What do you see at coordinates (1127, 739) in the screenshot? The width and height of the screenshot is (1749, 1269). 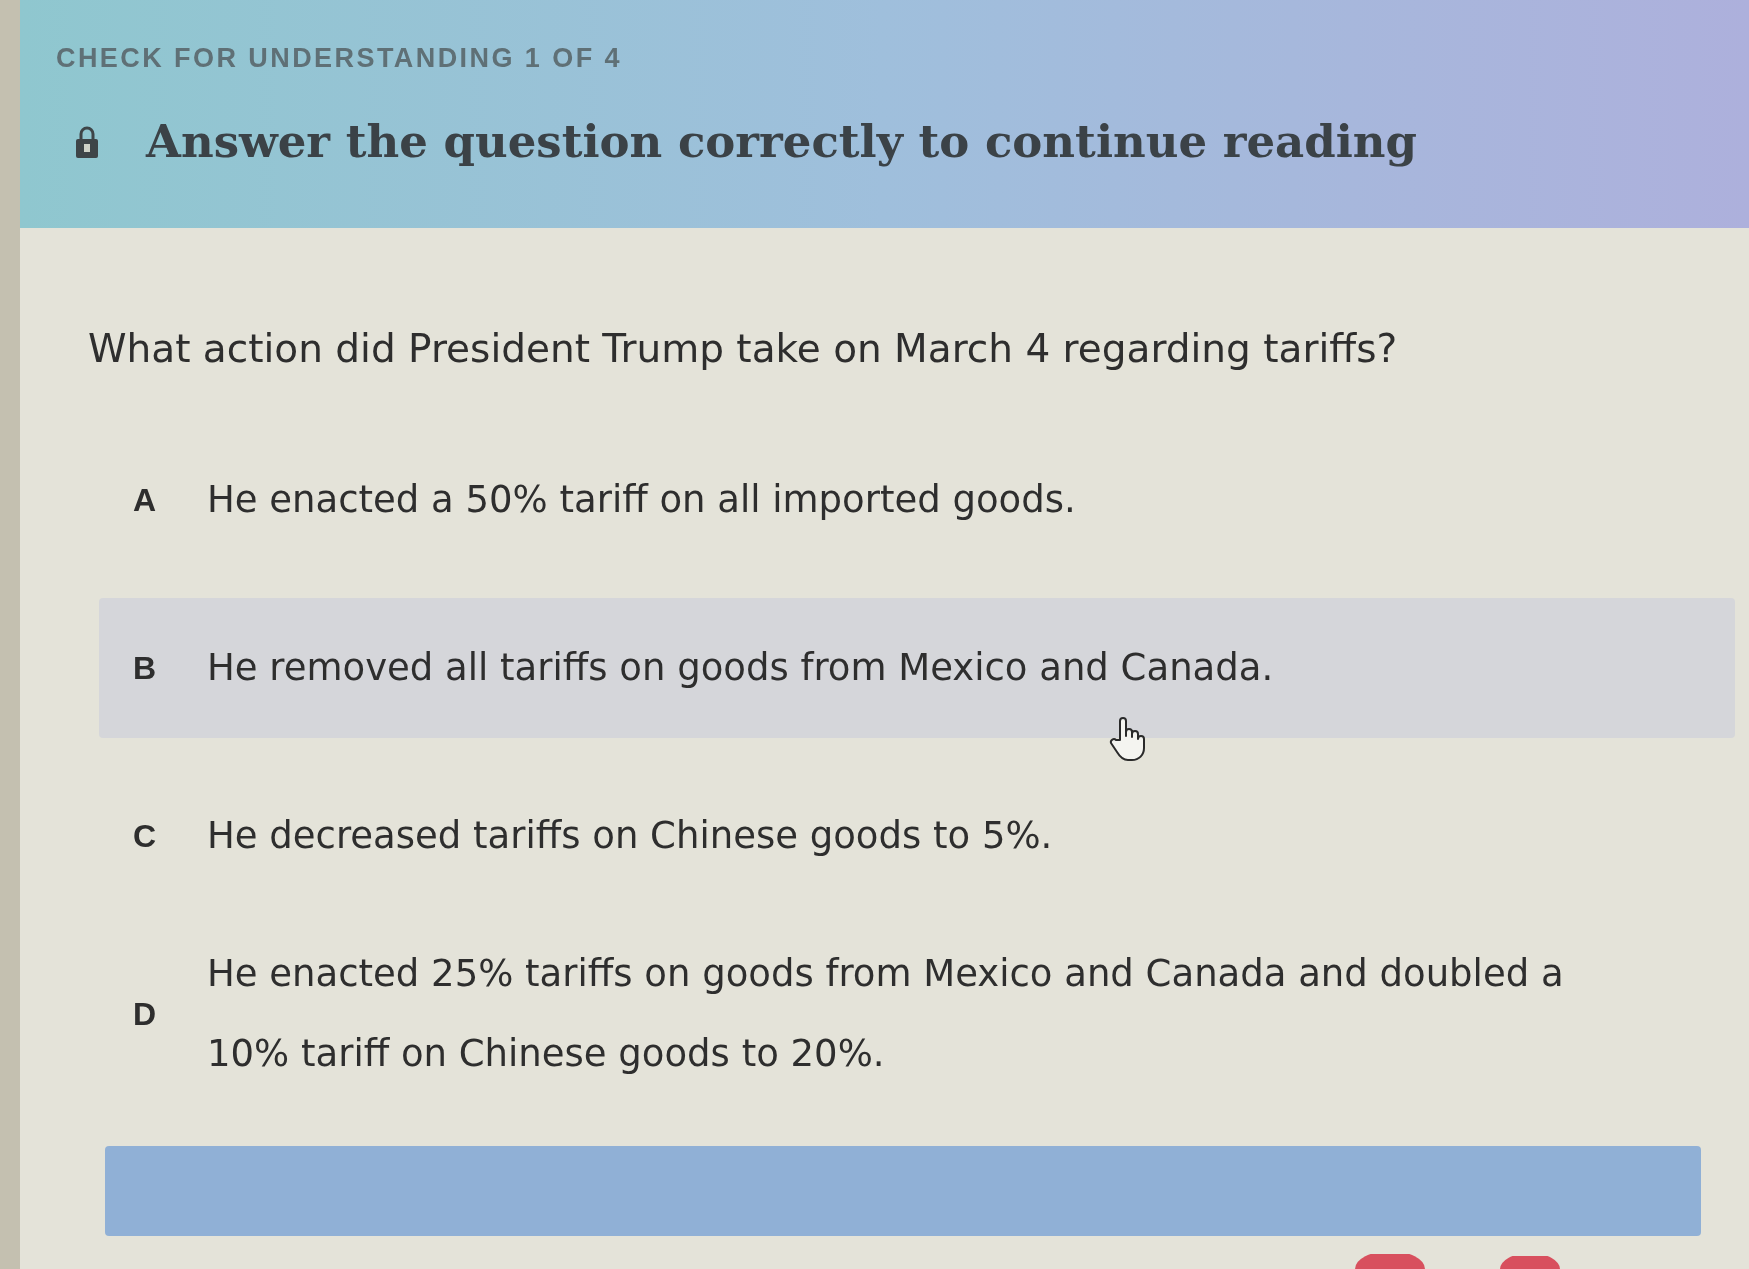 I see `hand-pointer-icon` at bounding box center [1127, 739].